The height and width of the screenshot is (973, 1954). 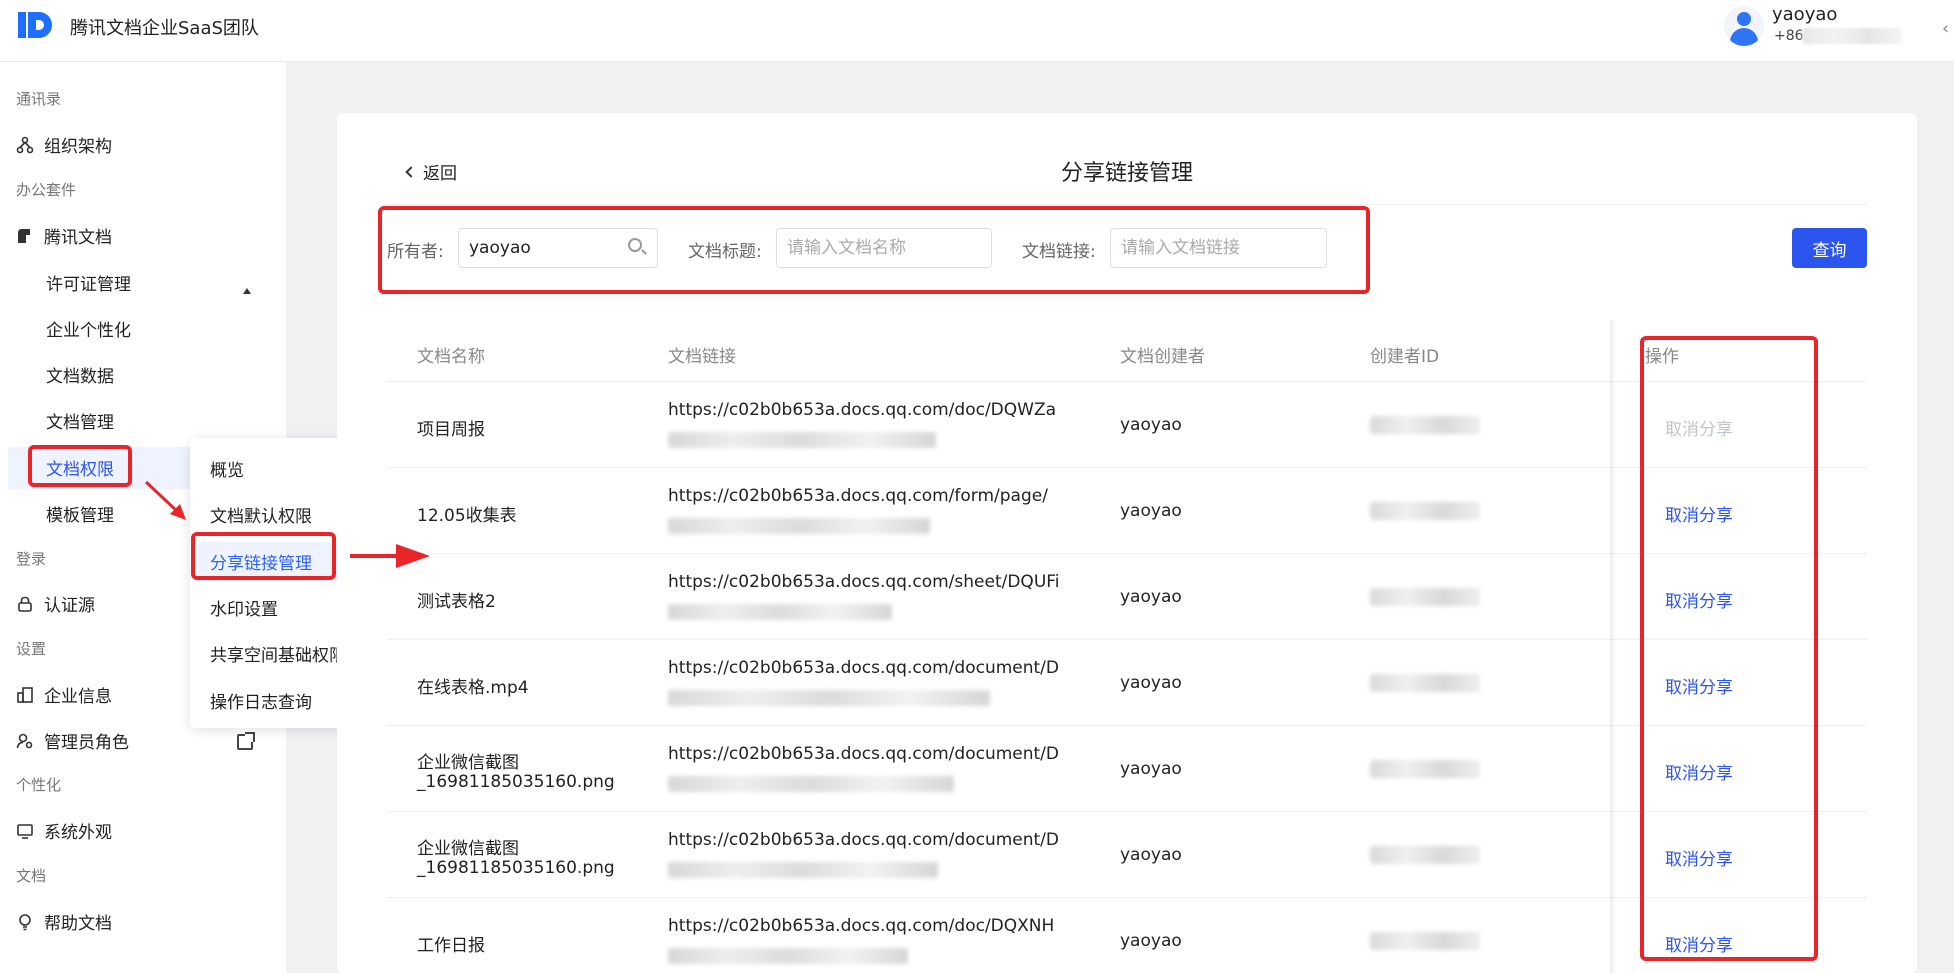 I want to click on annotation-arrows, so click(x=287, y=524).